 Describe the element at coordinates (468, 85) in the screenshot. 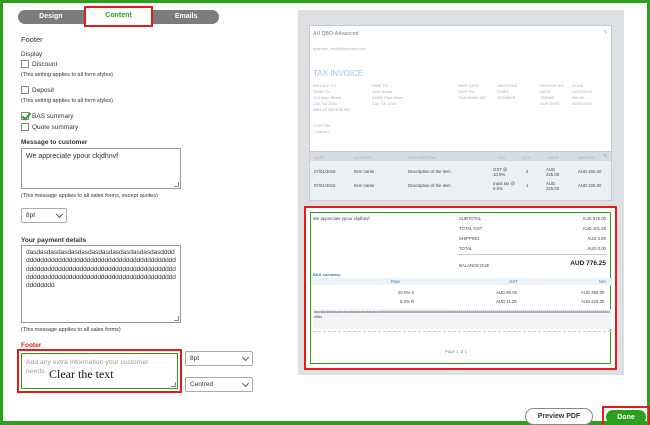

I see `meta-label: SHIP DATE` at that location.